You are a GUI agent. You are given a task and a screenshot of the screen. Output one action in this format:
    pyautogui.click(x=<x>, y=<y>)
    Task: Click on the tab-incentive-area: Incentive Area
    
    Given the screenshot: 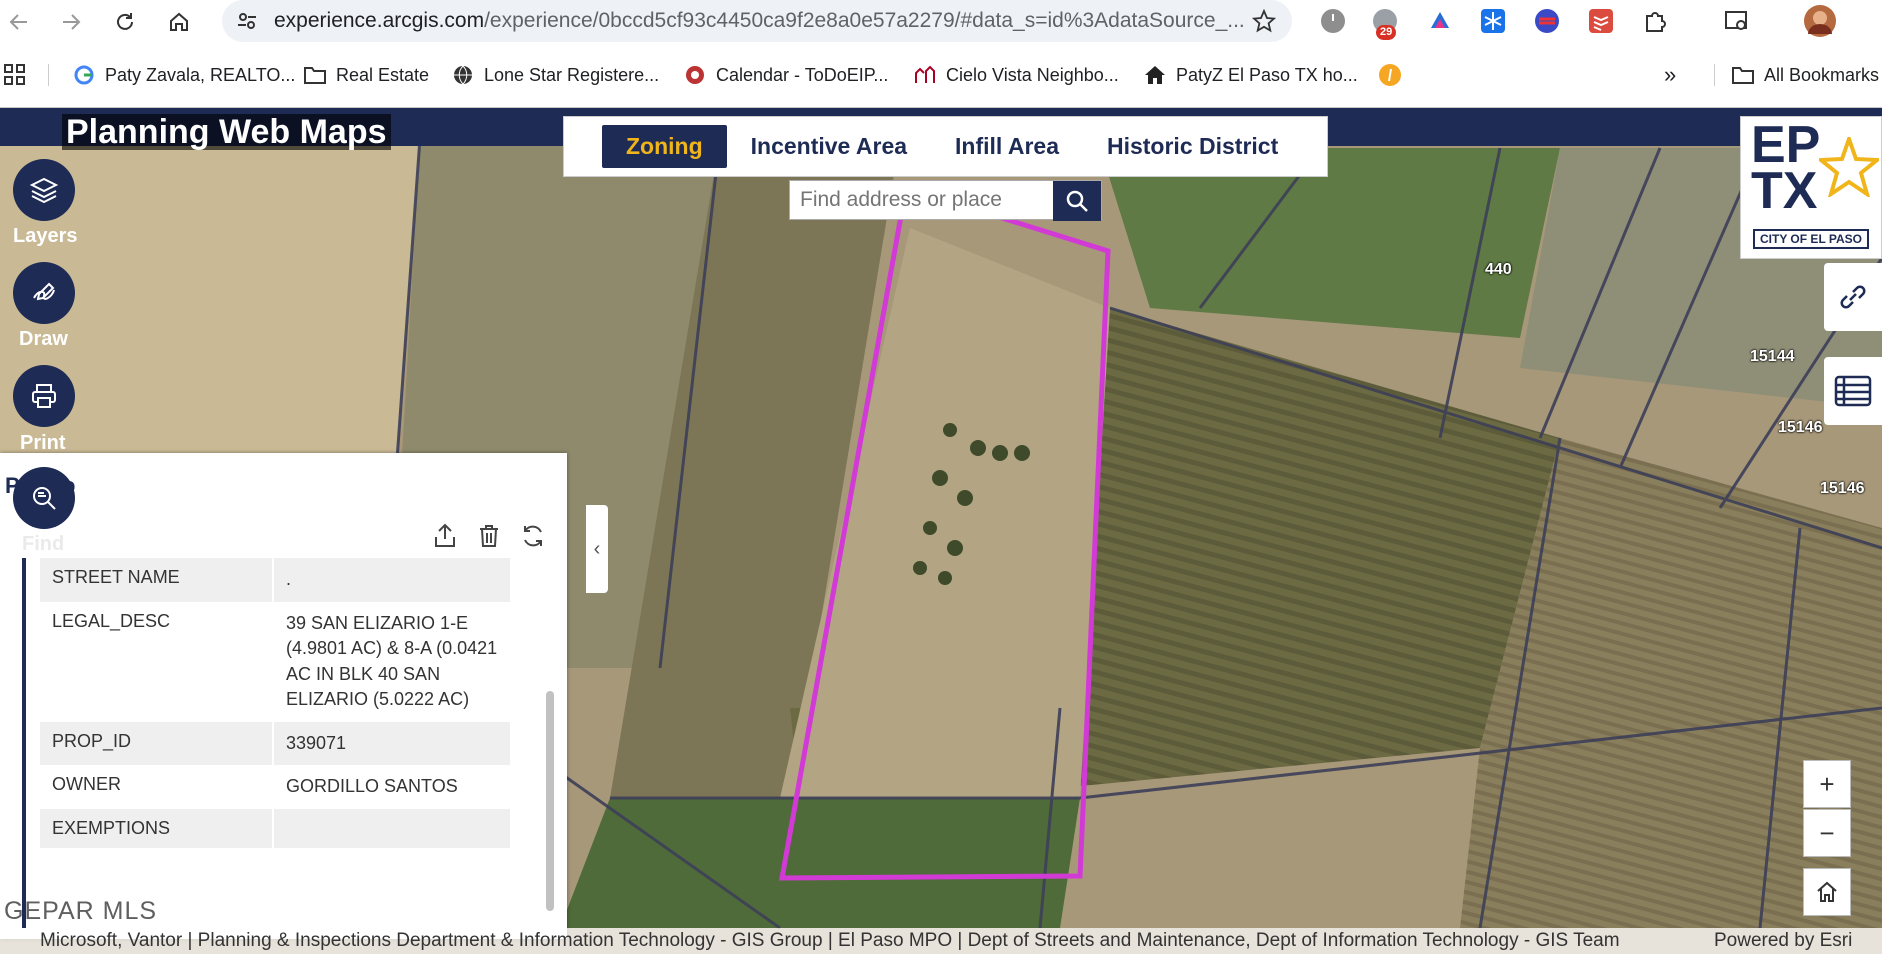 What is the action you would take?
    pyautogui.click(x=829, y=146)
    